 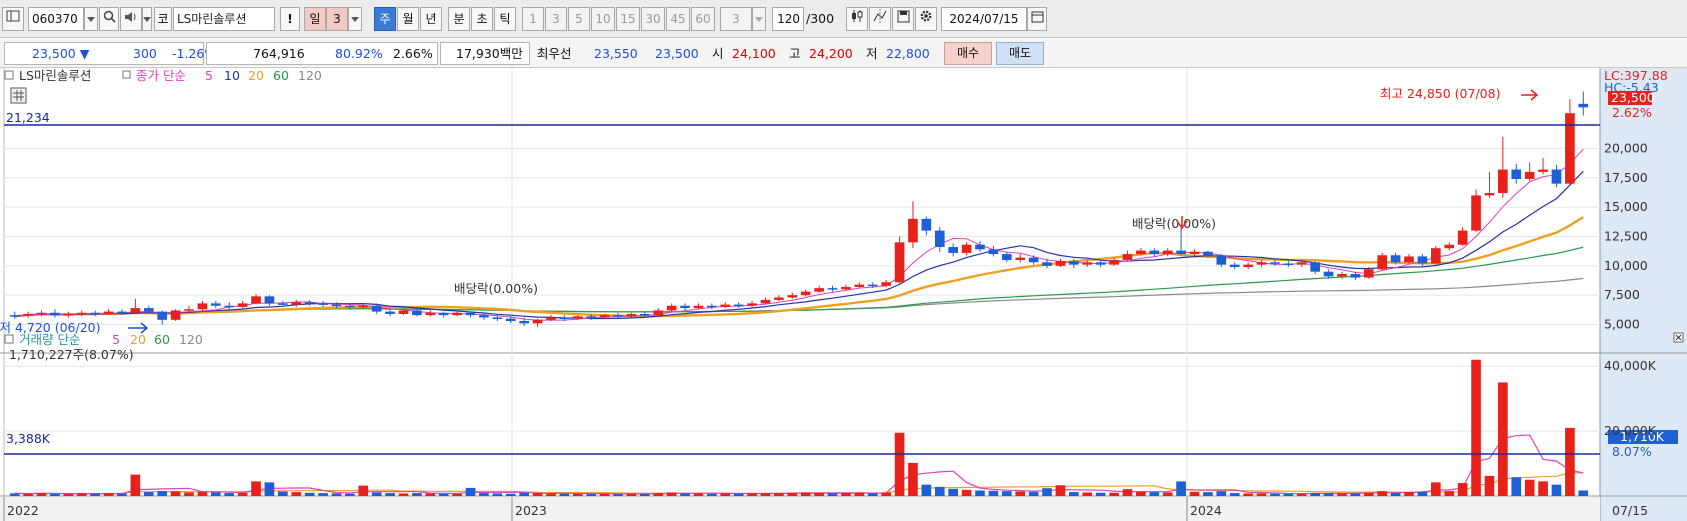 What do you see at coordinates (628, 19) in the screenshot?
I see `minute-option-15: 15` at bounding box center [628, 19].